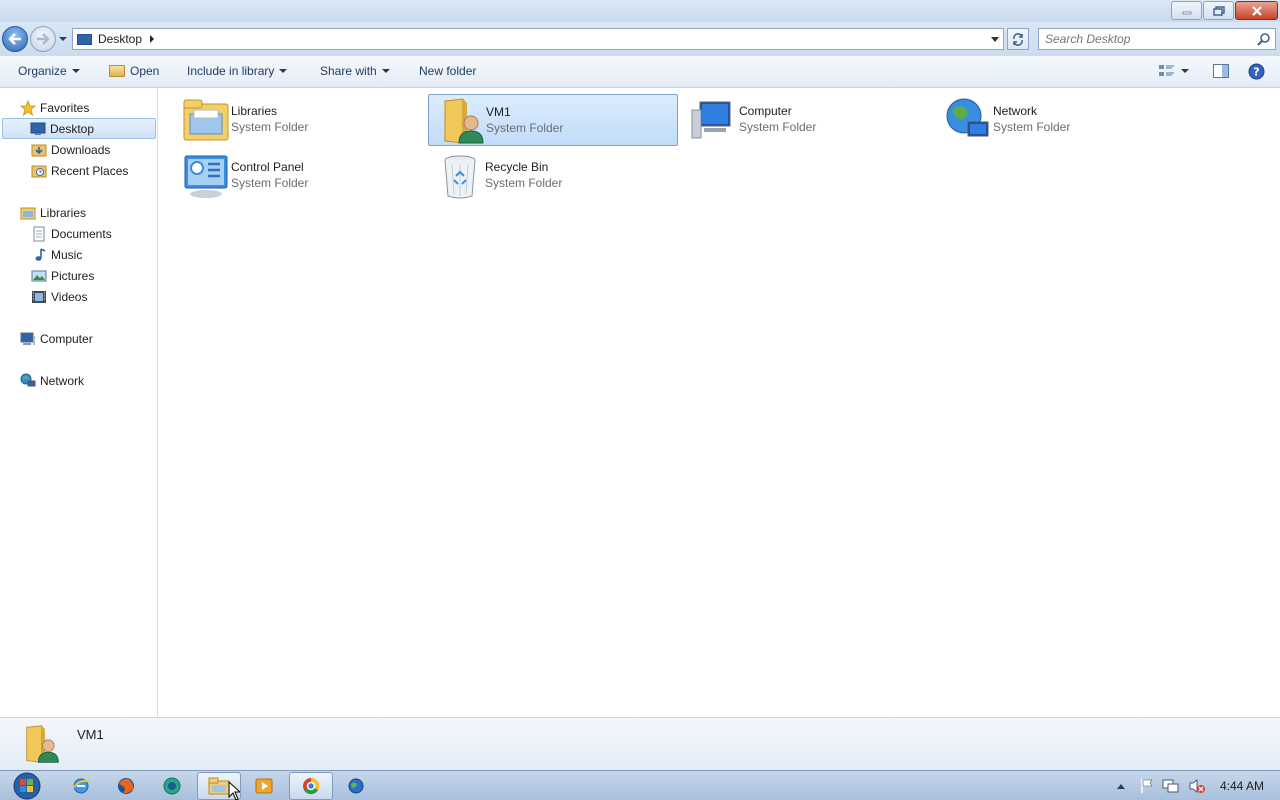  What do you see at coordinates (1264, 39) in the screenshot?
I see `search-icon` at bounding box center [1264, 39].